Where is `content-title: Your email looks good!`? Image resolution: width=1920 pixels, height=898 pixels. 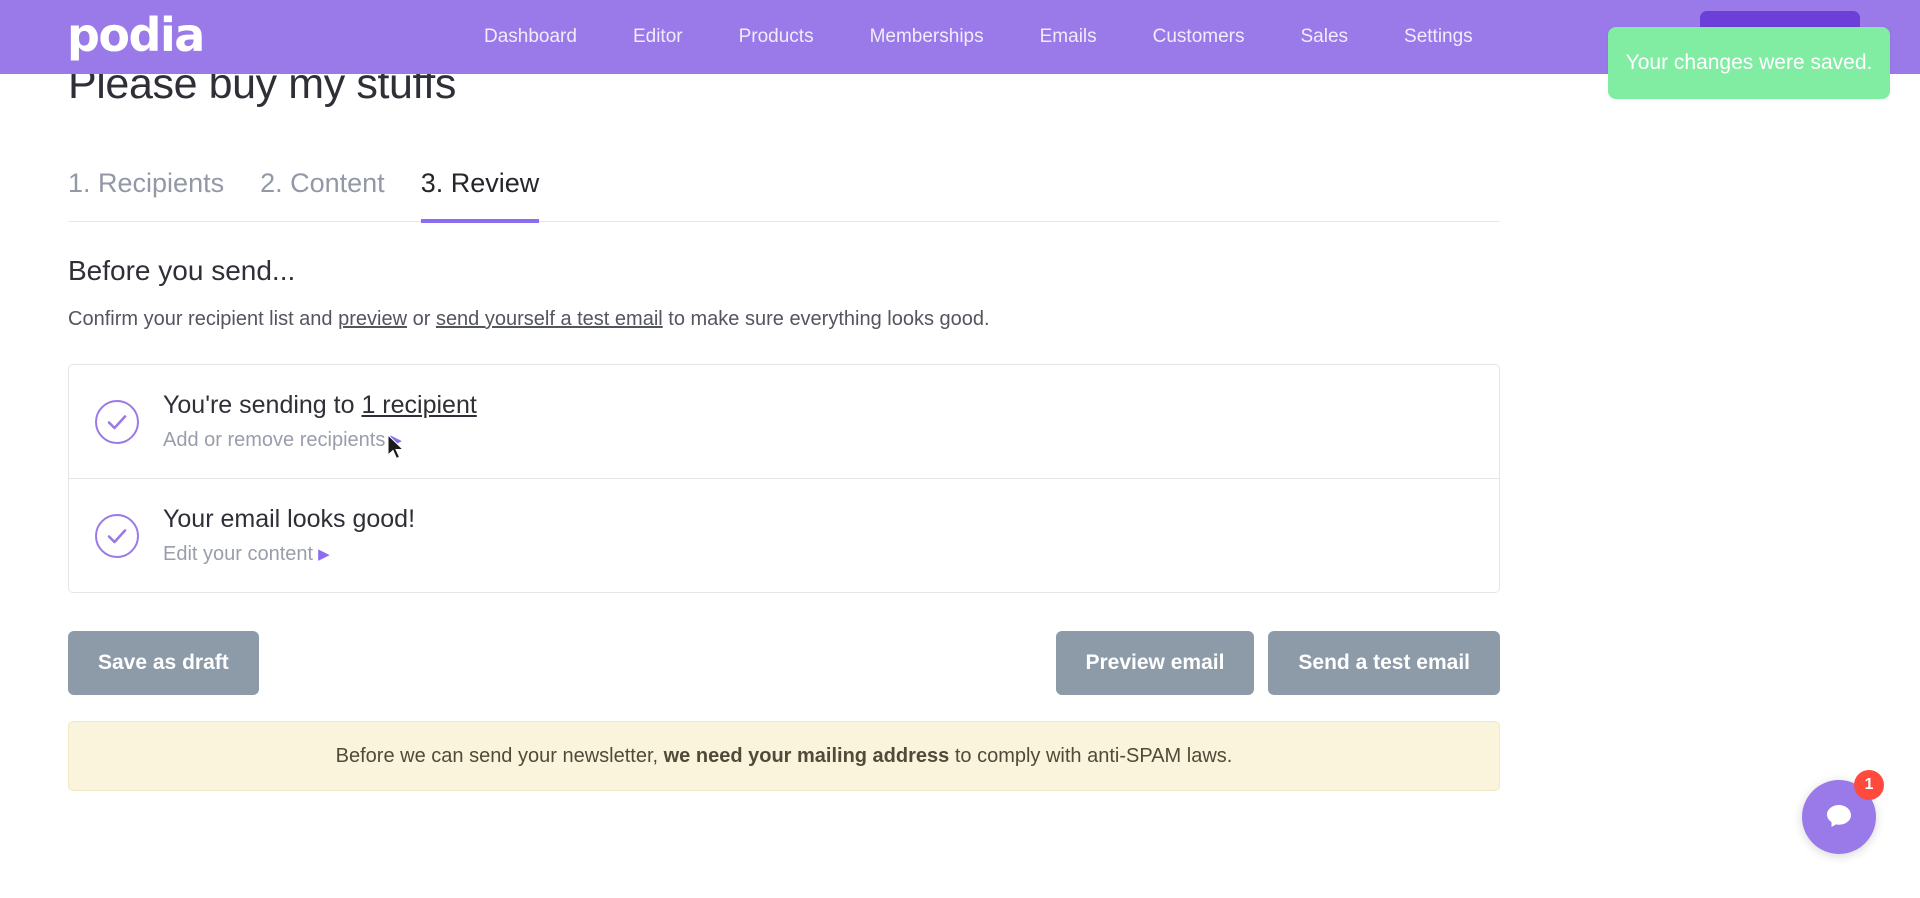 content-title: Your email looks good! is located at coordinates (289, 519).